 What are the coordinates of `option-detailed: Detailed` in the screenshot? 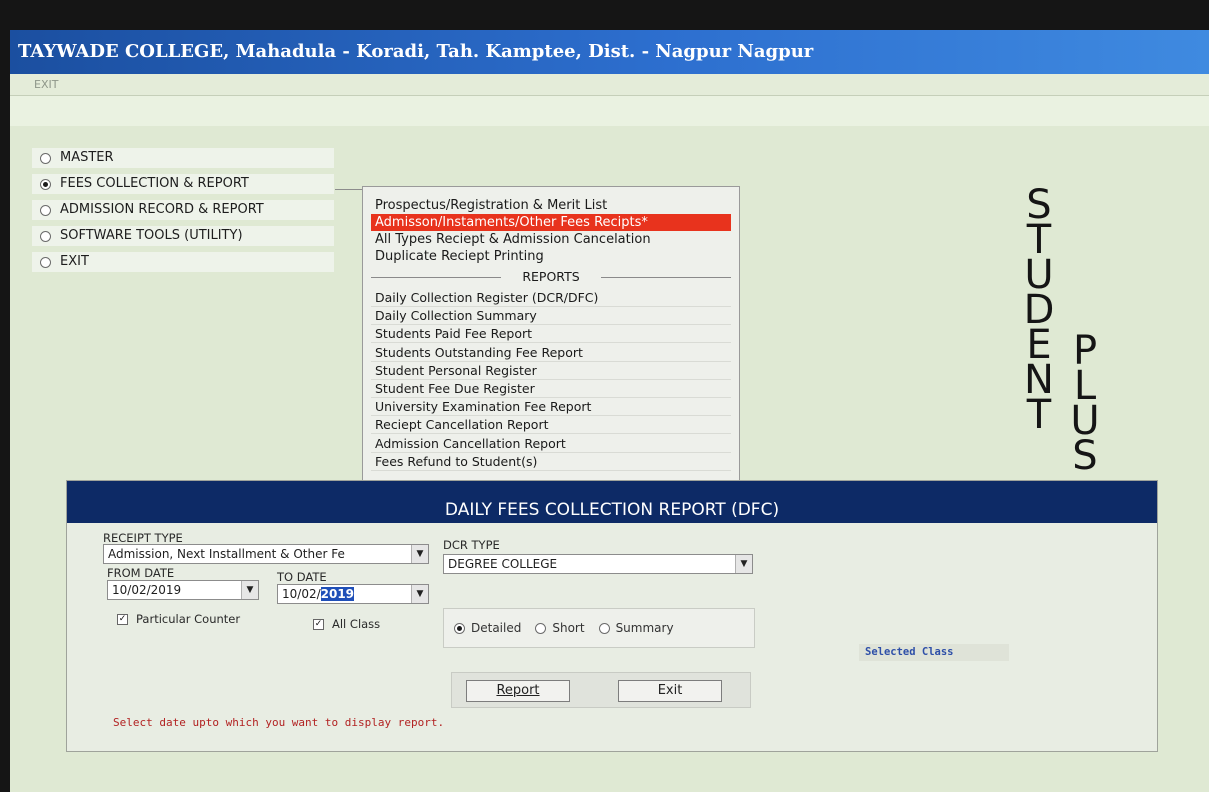 It's located at (487, 628).